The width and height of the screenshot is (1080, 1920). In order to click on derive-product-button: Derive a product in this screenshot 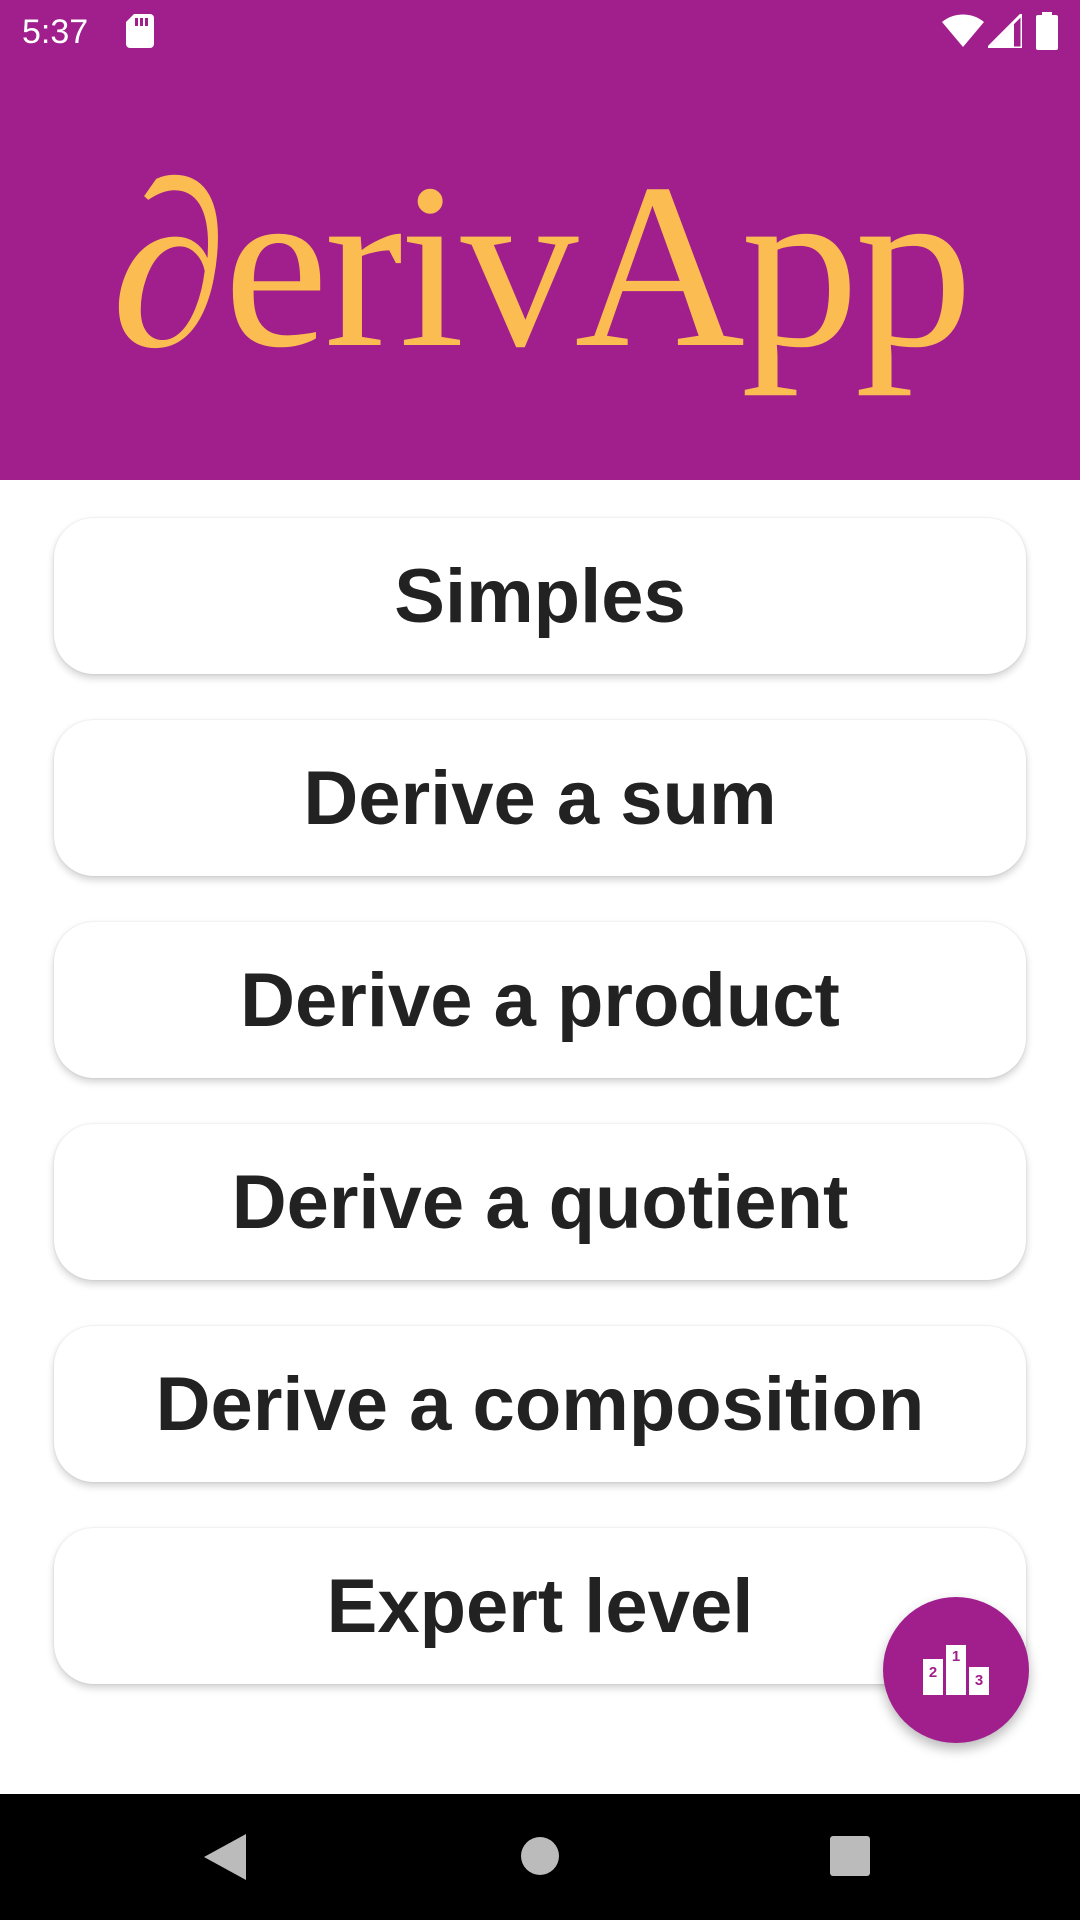, I will do `click(540, 1000)`.